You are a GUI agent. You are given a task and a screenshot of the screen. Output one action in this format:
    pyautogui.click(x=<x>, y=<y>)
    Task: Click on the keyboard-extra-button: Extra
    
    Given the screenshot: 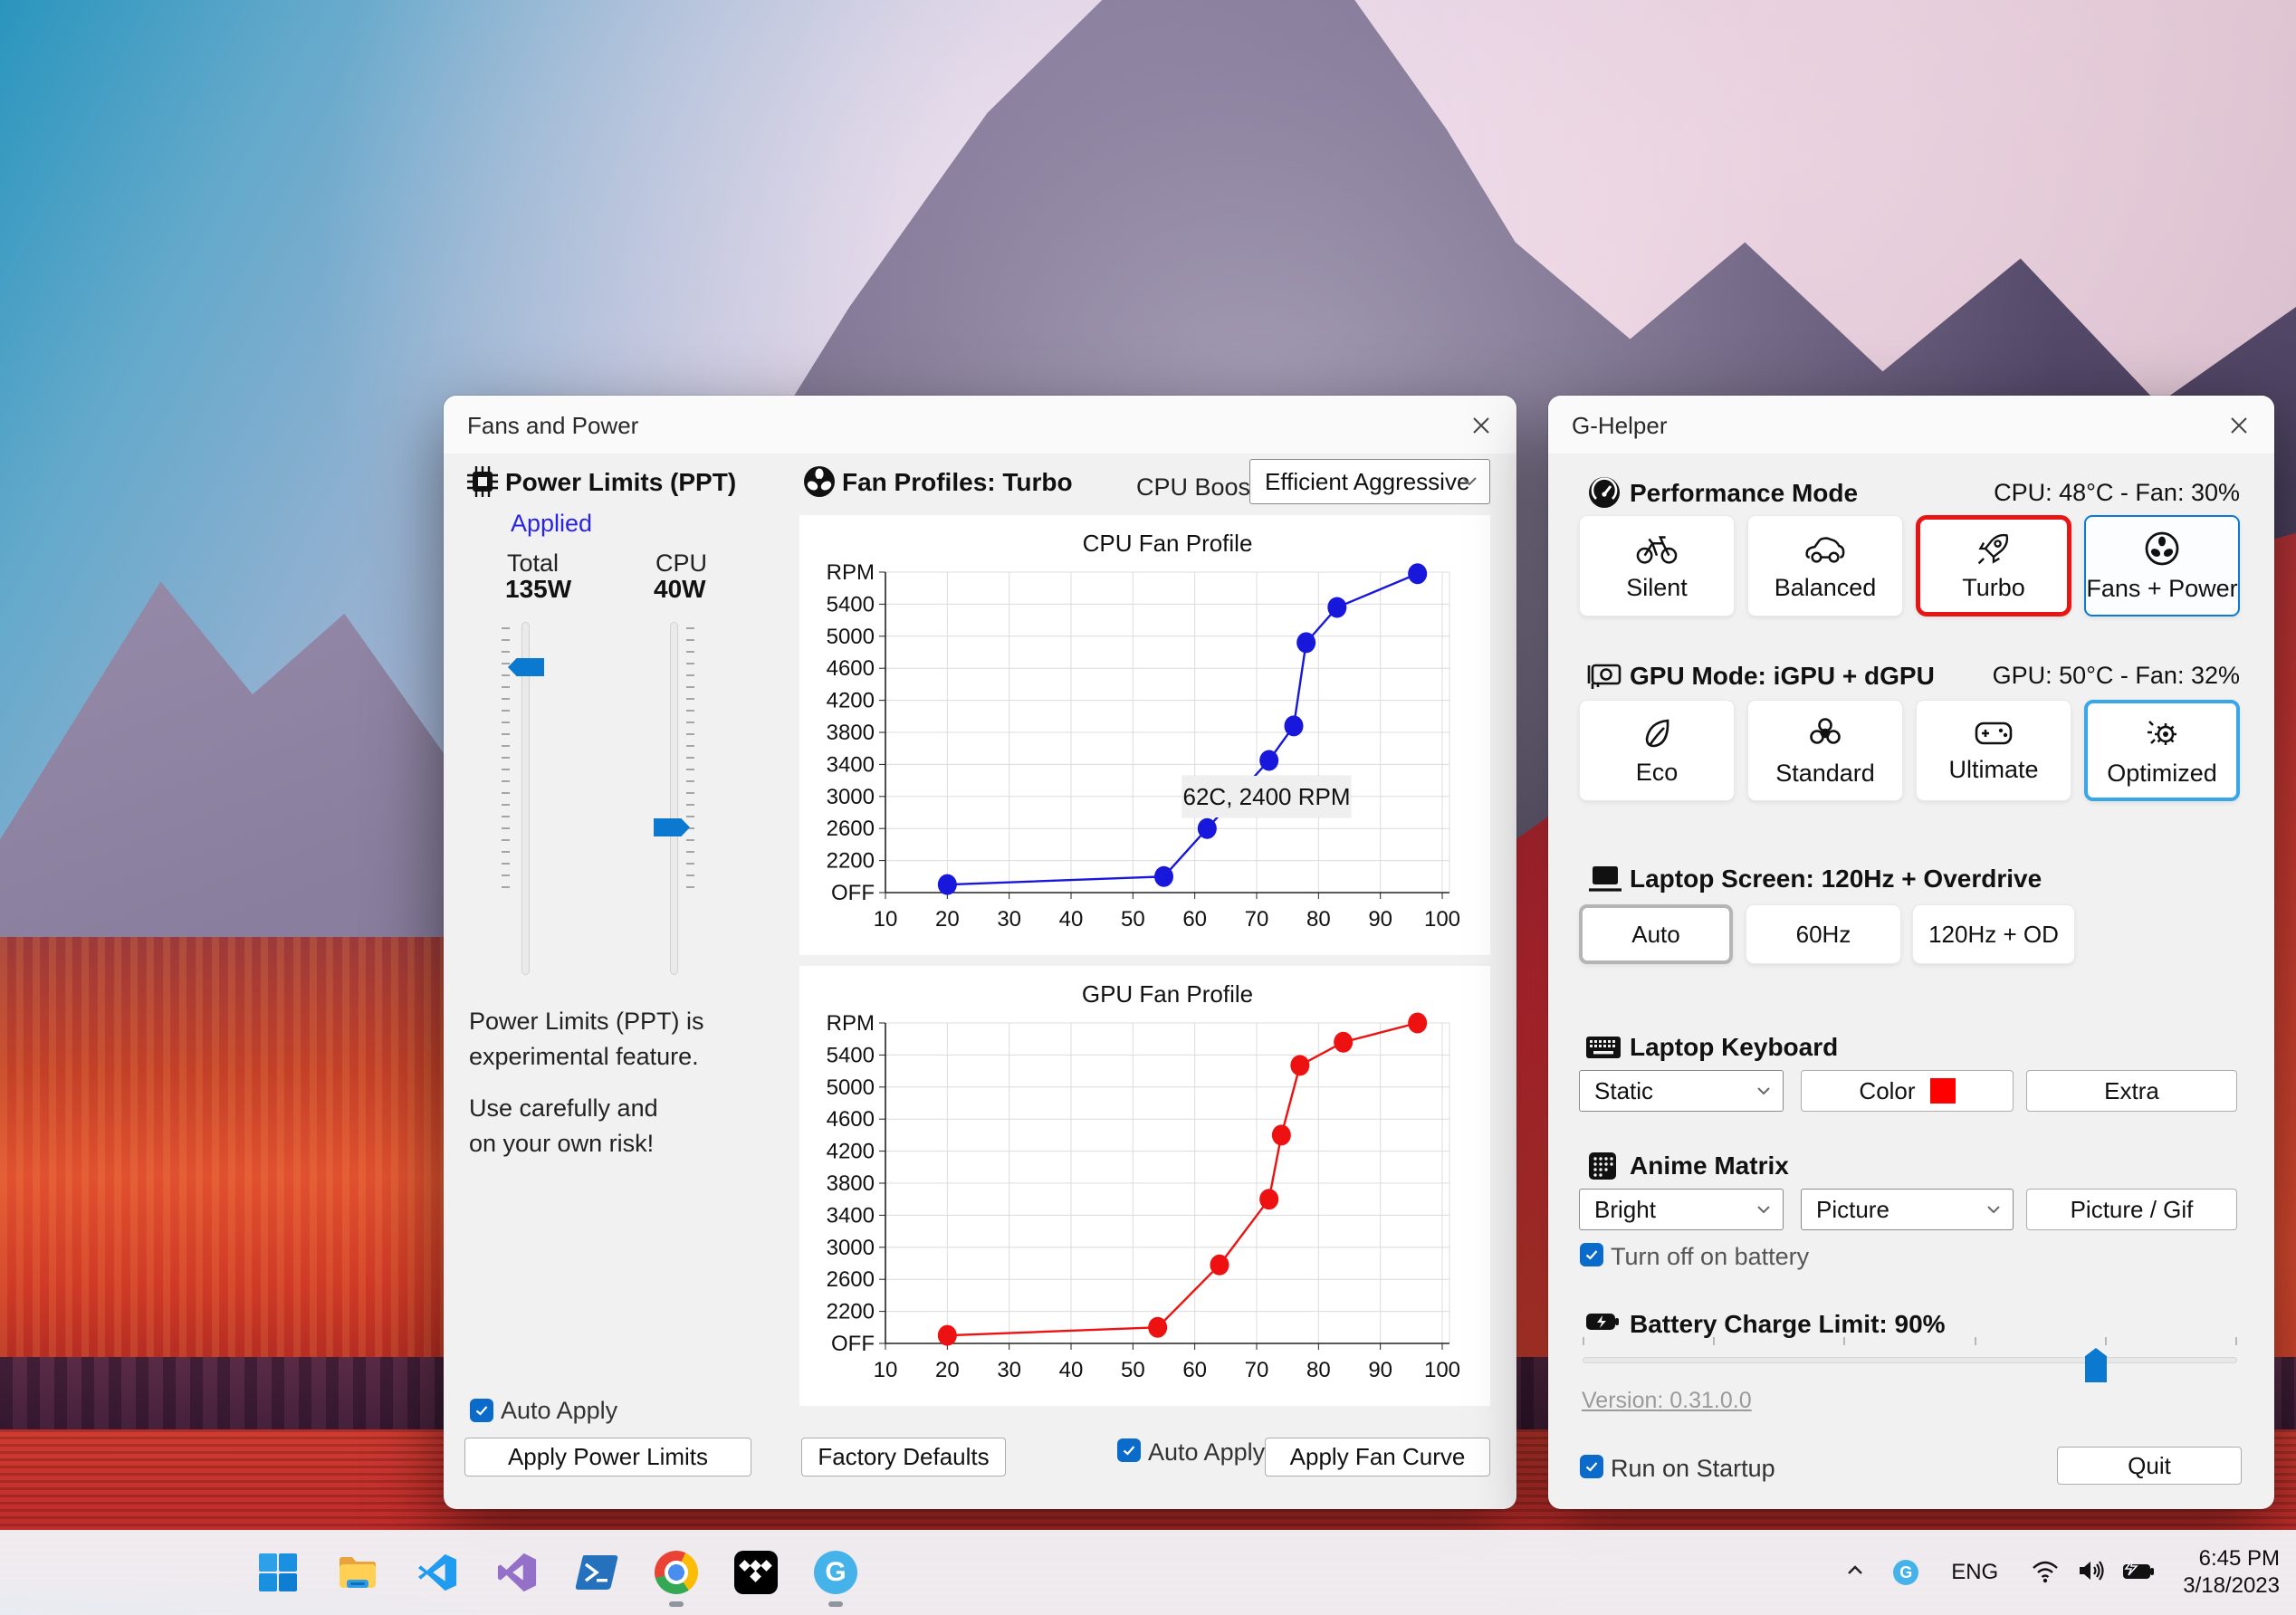 What is the action you would take?
    pyautogui.click(x=2132, y=1091)
    